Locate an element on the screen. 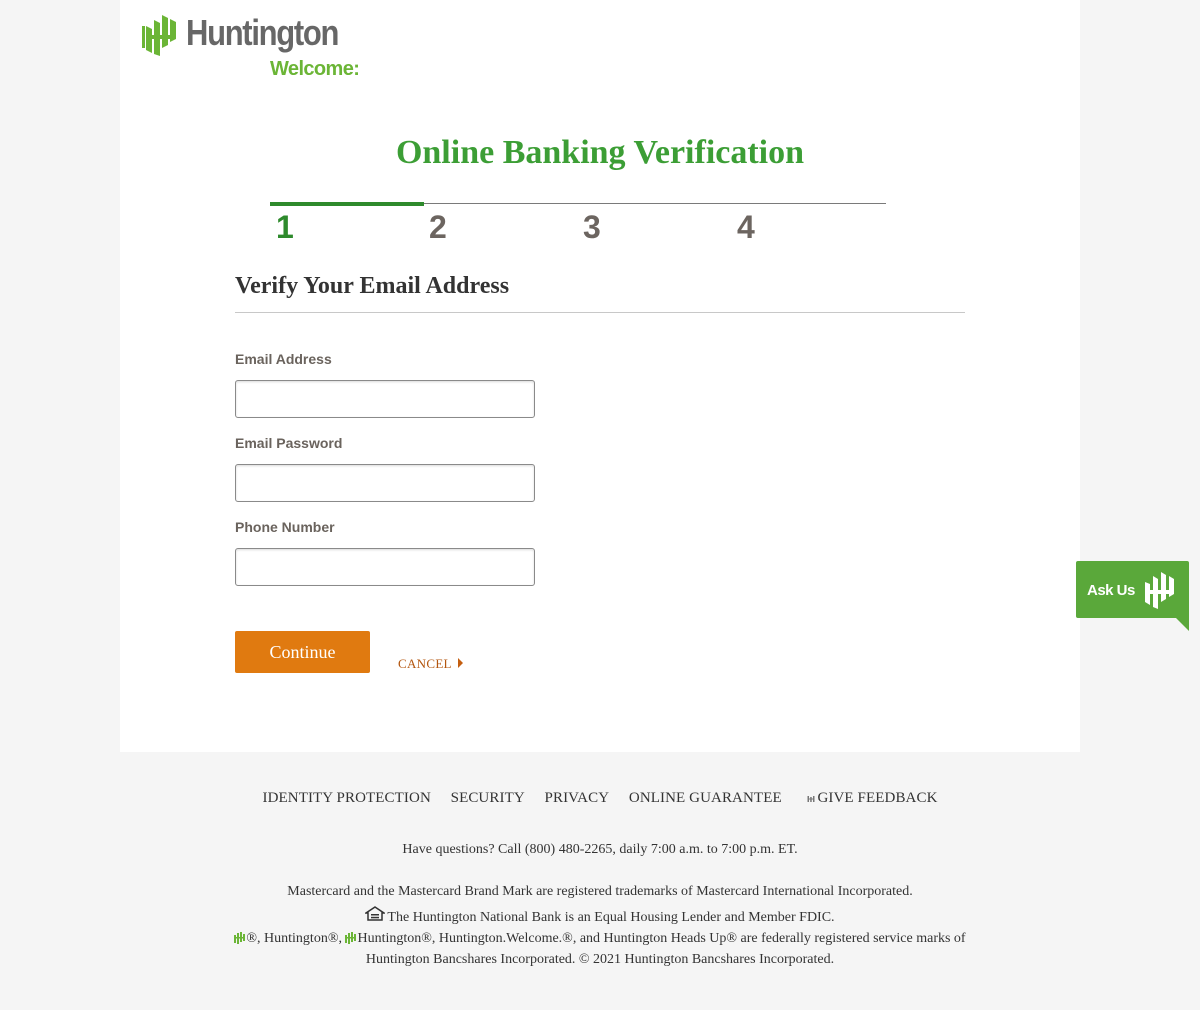  footer-link-give-feedback: GIVE FEEDBACK is located at coordinates (872, 798).